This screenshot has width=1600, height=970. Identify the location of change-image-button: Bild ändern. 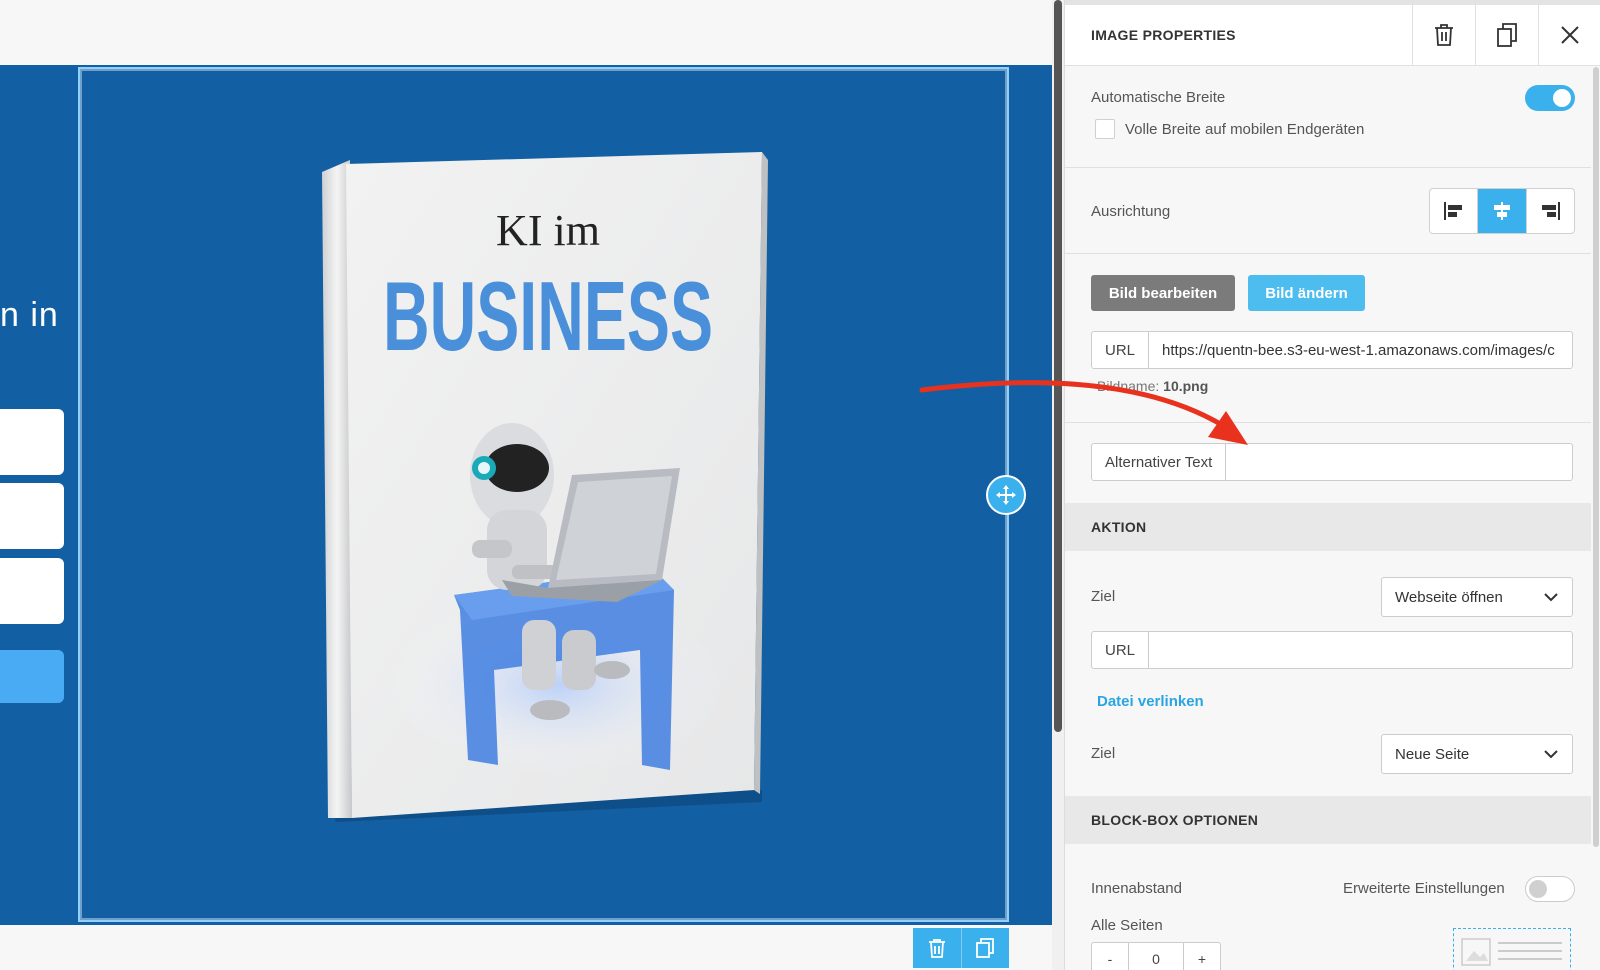
(1306, 293).